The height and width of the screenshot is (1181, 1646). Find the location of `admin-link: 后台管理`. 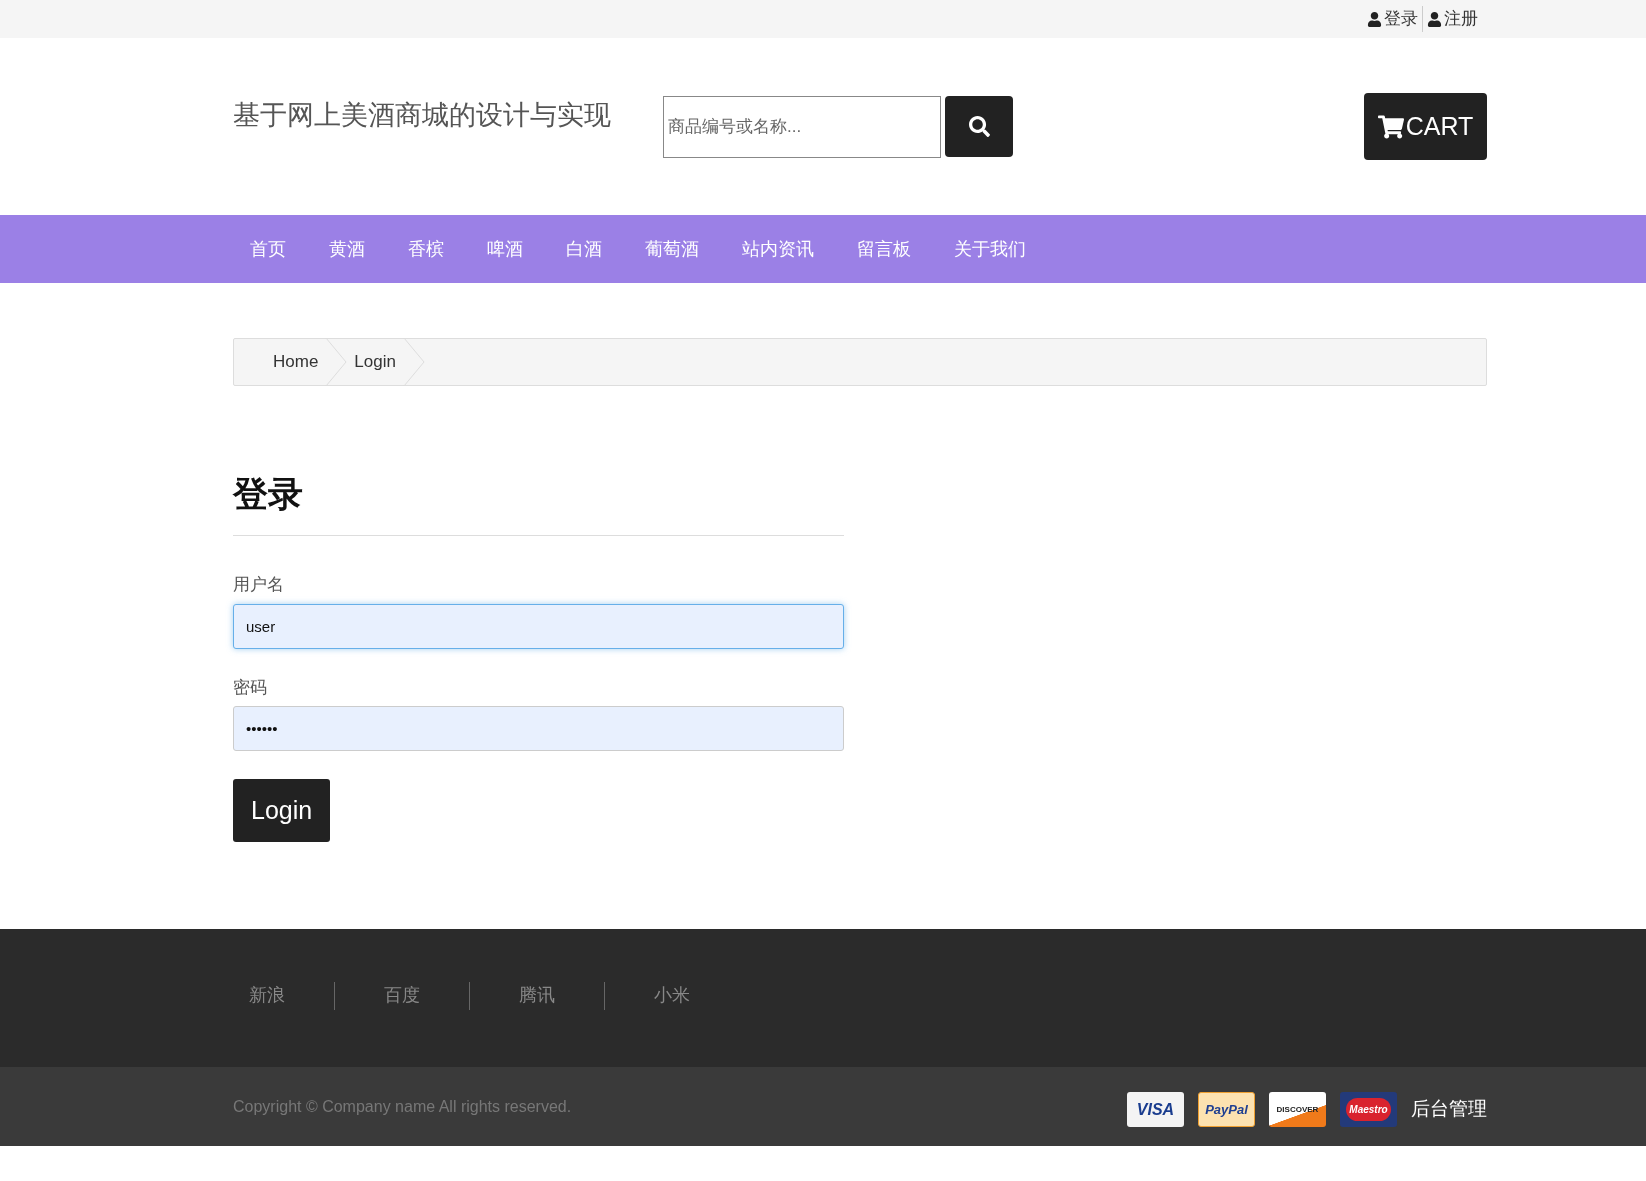

admin-link: 后台管理 is located at coordinates (1449, 1109).